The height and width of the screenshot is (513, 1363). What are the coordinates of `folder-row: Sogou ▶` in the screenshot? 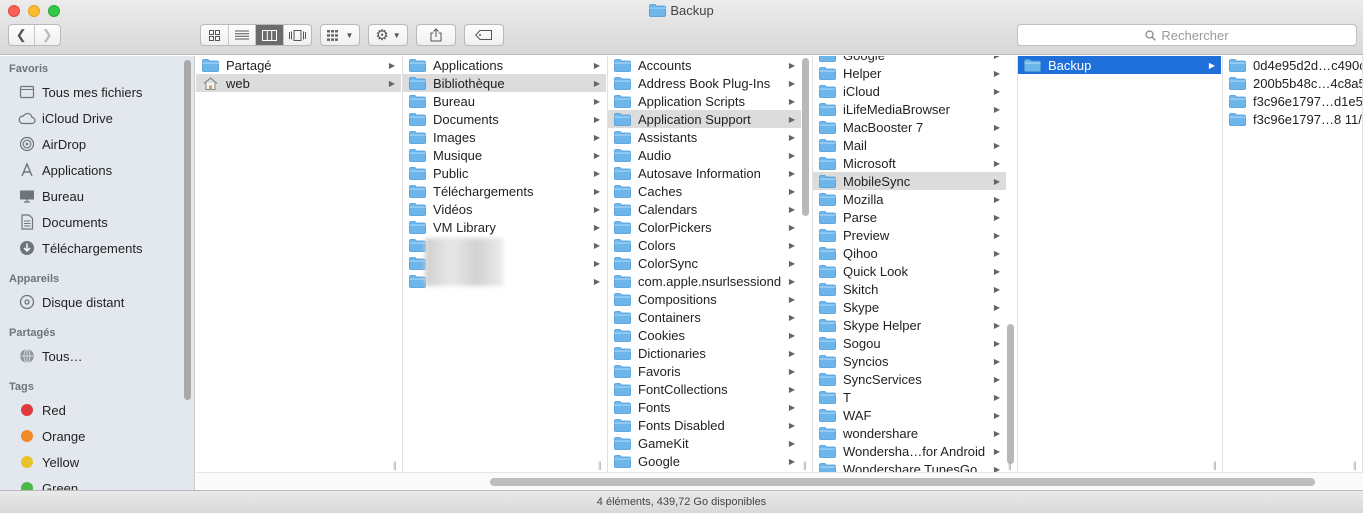 It's located at (909, 343).